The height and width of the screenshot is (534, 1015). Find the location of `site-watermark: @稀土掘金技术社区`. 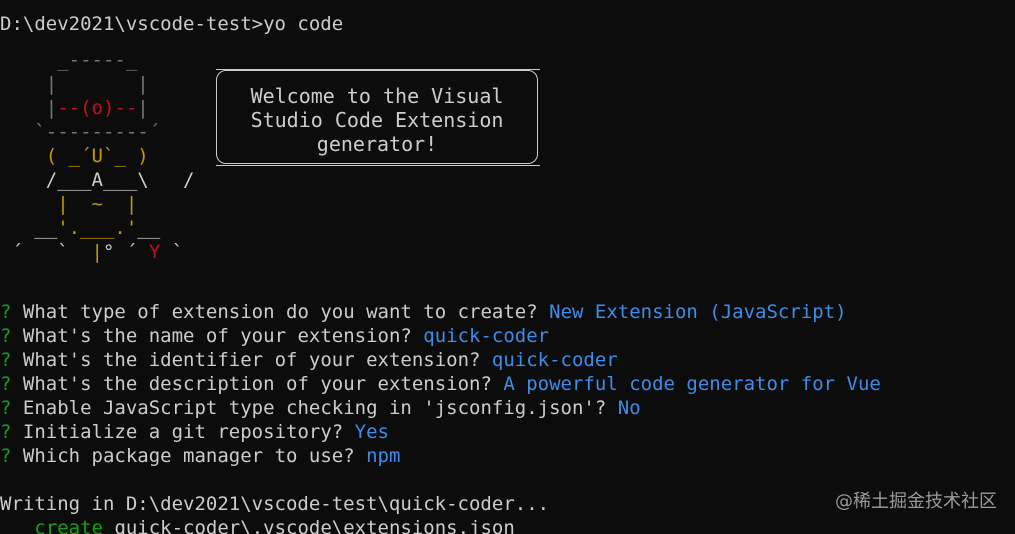

site-watermark: @稀土掘金技术社区 is located at coordinates (916, 501).